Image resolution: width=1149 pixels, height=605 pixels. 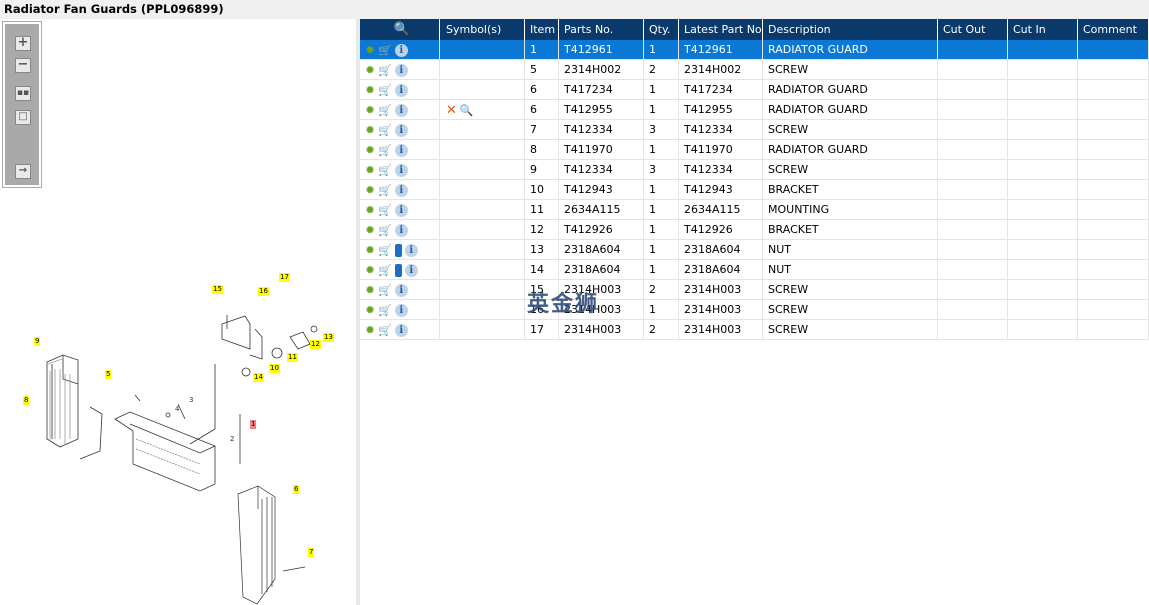 What do you see at coordinates (253, 424) in the screenshot?
I see `callout-1: 1` at bounding box center [253, 424].